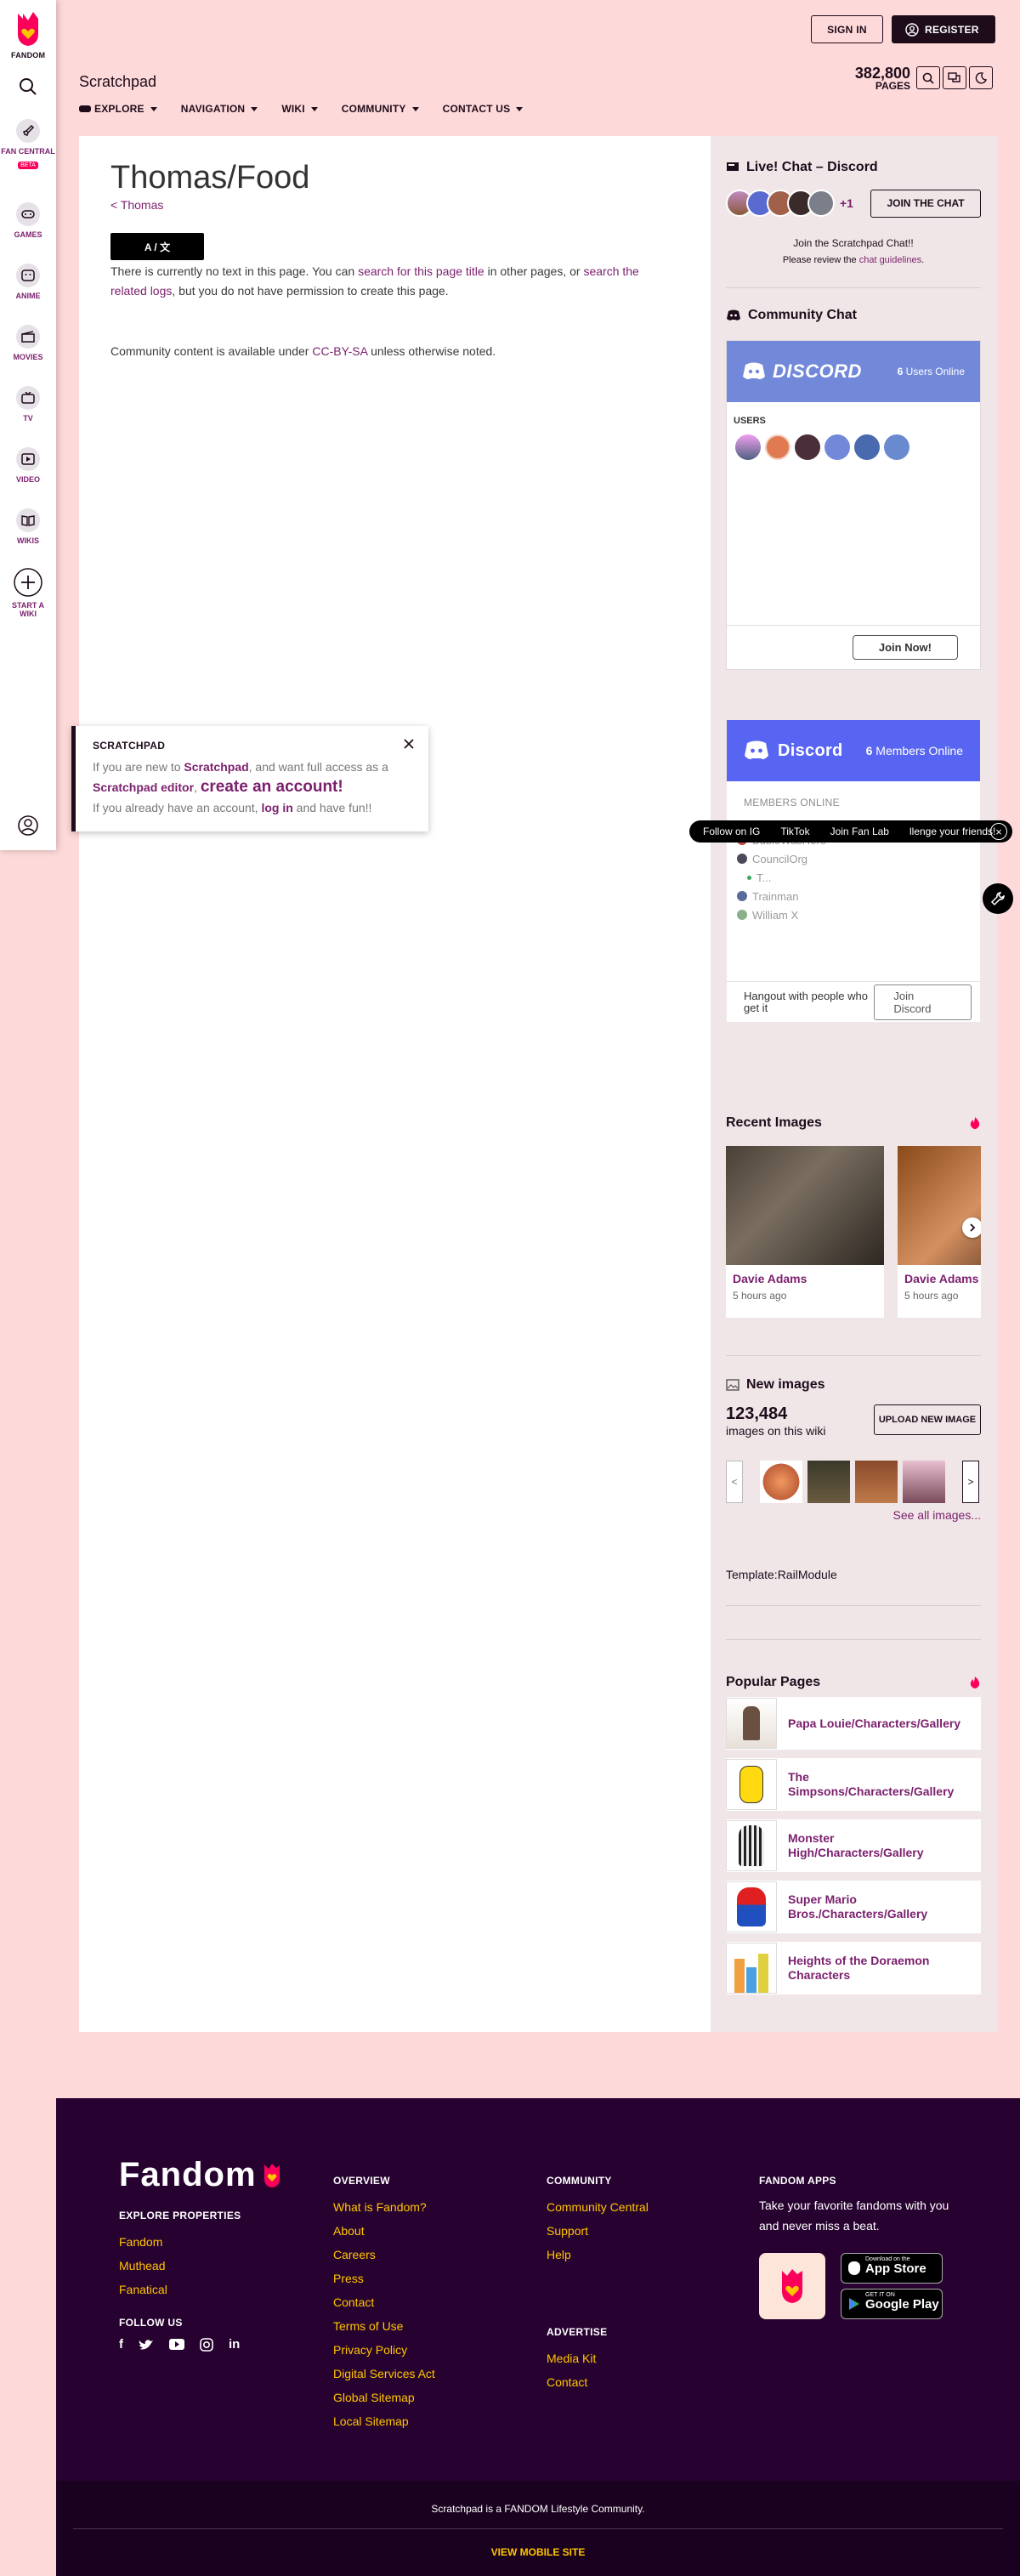  Describe the element at coordinates (853, 1907) in the screenshot. I see `popular-page-item: Super Mario Bros./Characters/Gallery` at that location.